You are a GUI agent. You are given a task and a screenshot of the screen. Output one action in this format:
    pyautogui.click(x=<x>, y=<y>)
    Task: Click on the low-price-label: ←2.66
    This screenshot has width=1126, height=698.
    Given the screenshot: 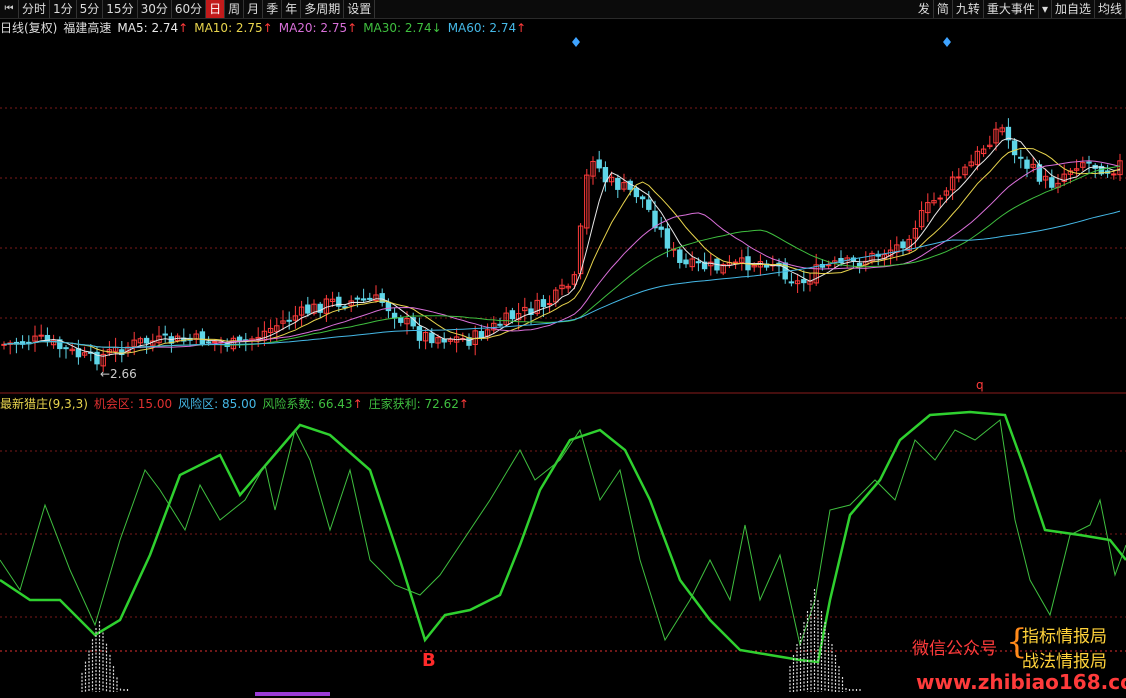 What is the action you would take?
    pyautogui.click(x=118, y=374)
    